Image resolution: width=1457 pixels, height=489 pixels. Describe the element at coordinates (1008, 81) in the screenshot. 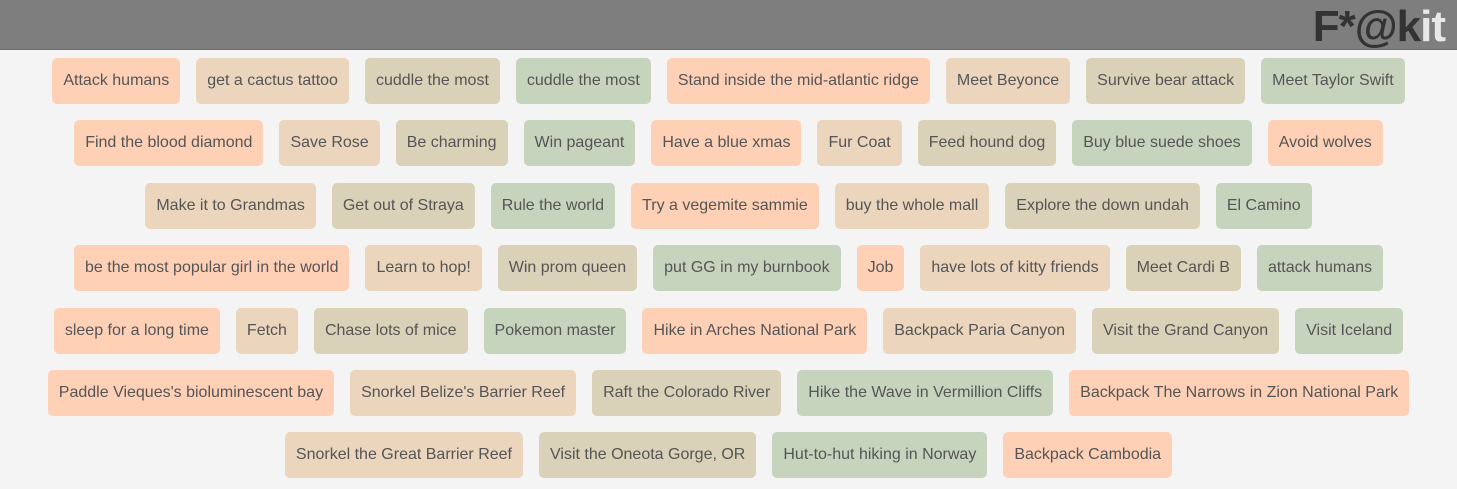

I see `tag: Meet Beyonce` at that location.